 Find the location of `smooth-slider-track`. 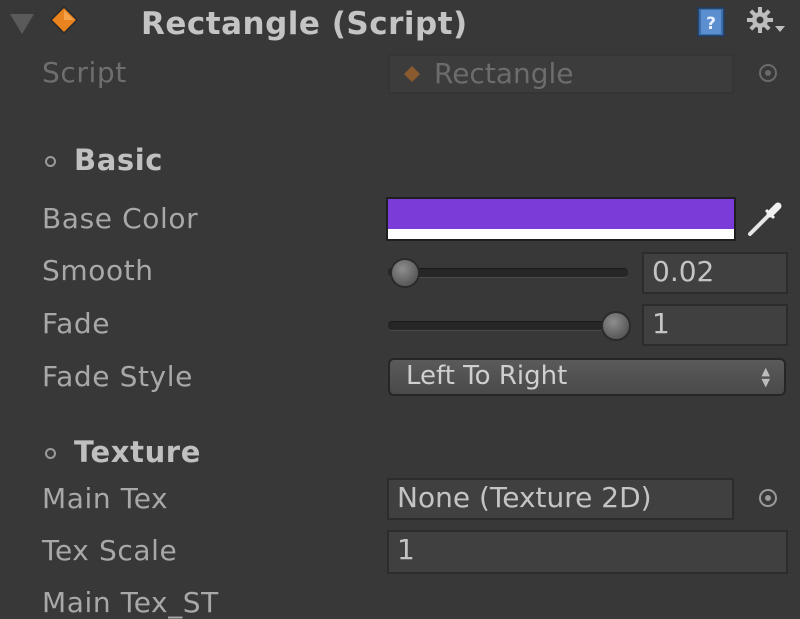

smooth-slider-track is located at coordinates (508, 273).